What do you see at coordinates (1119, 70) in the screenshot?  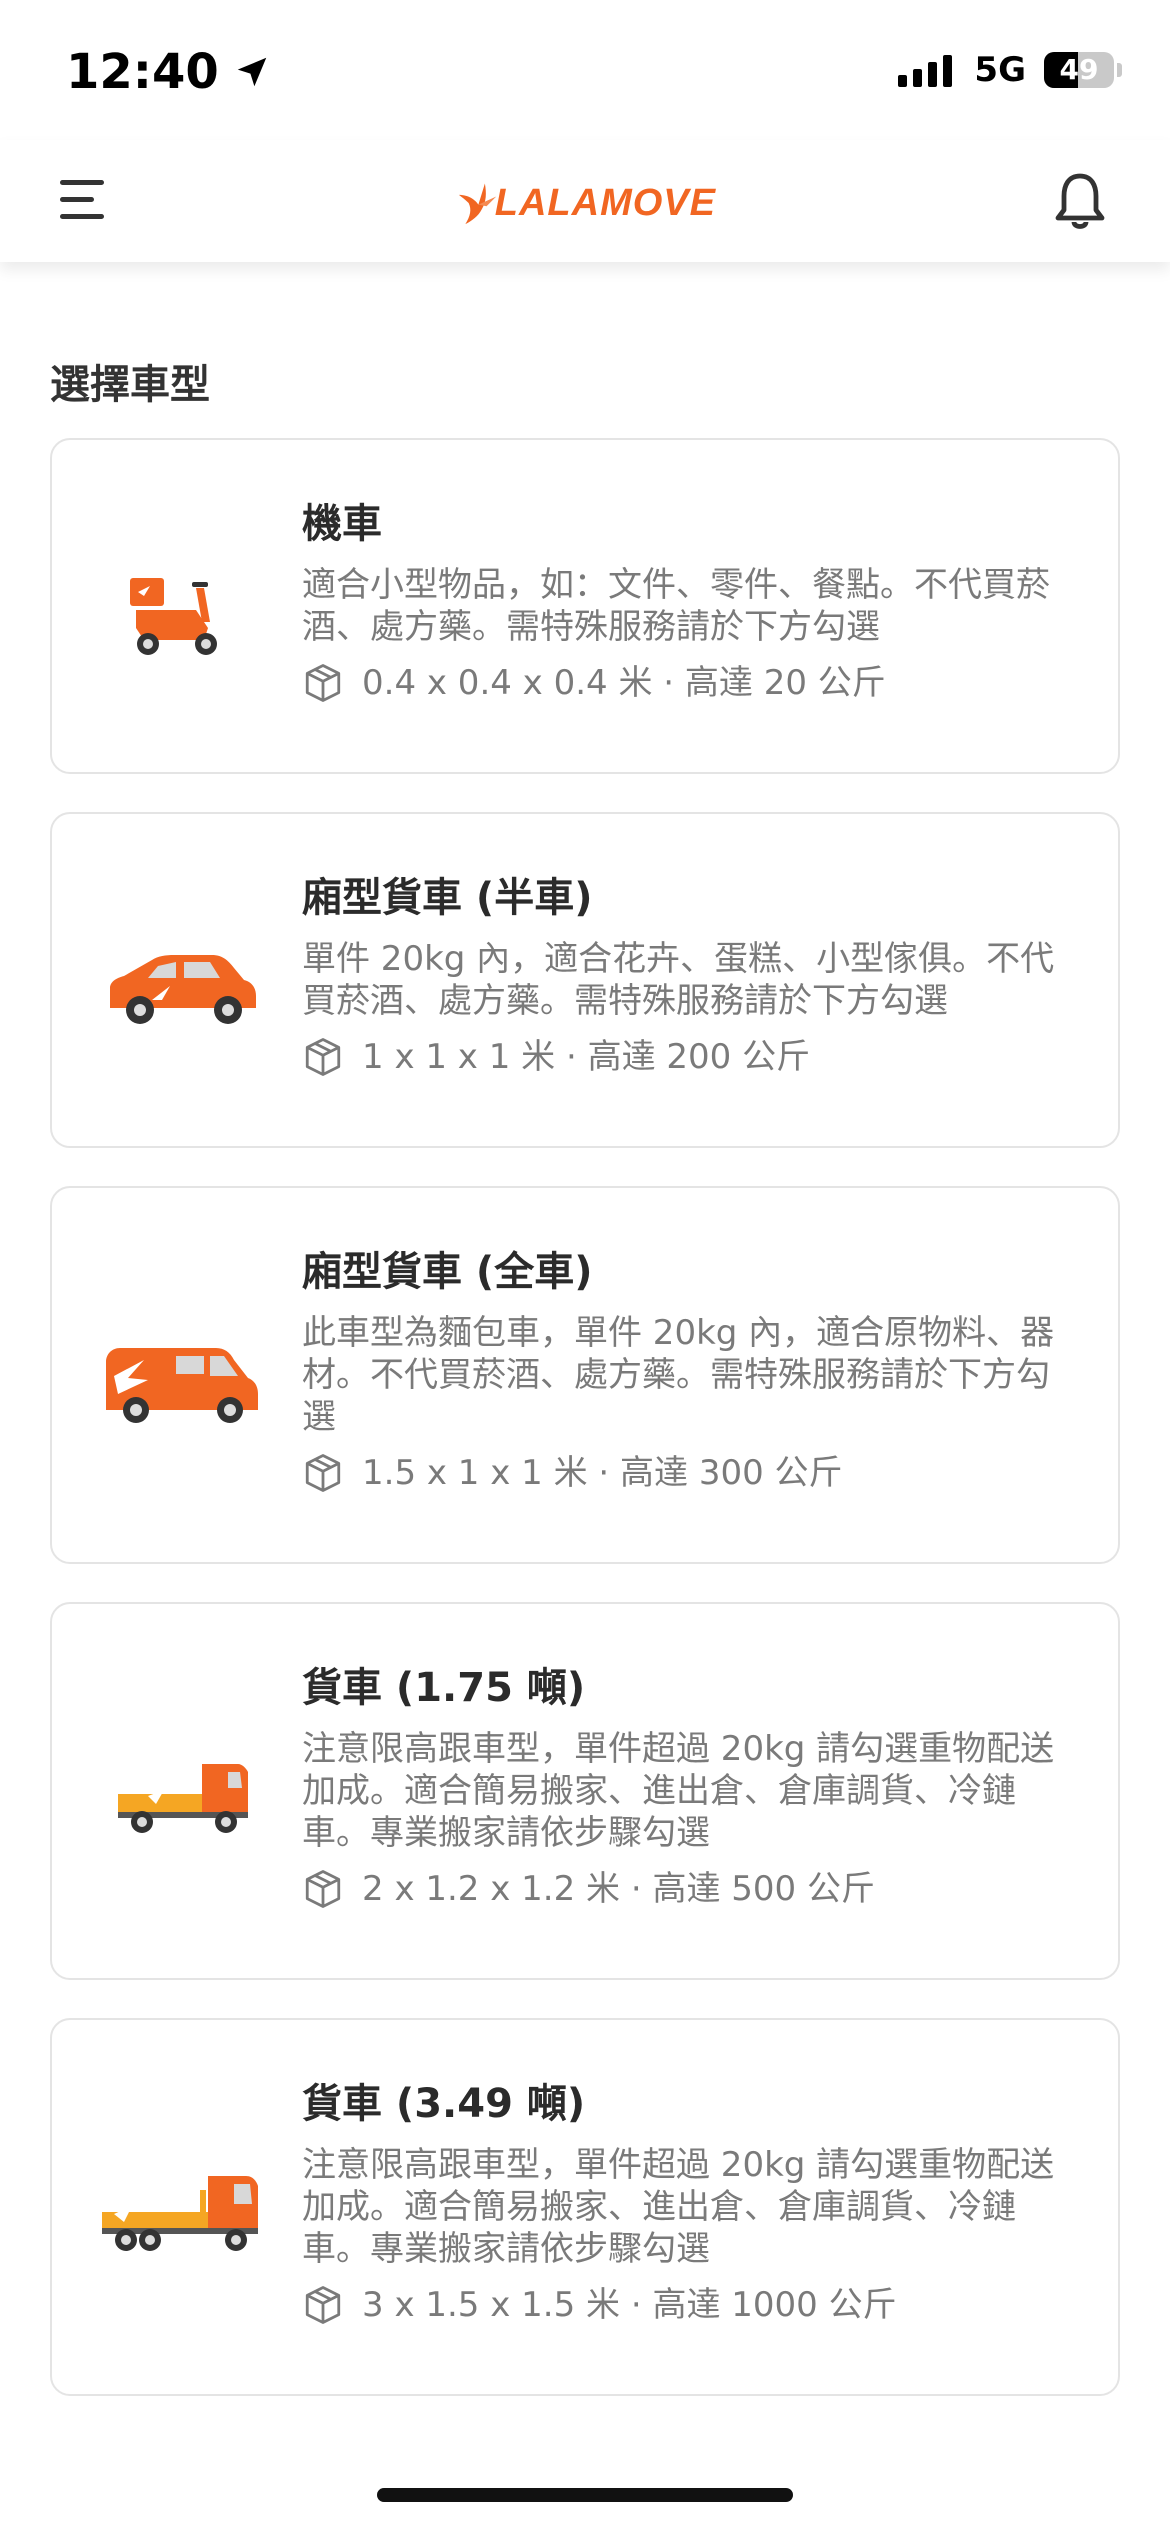 I see `battery-tip` at bounding box center [1119, 70].